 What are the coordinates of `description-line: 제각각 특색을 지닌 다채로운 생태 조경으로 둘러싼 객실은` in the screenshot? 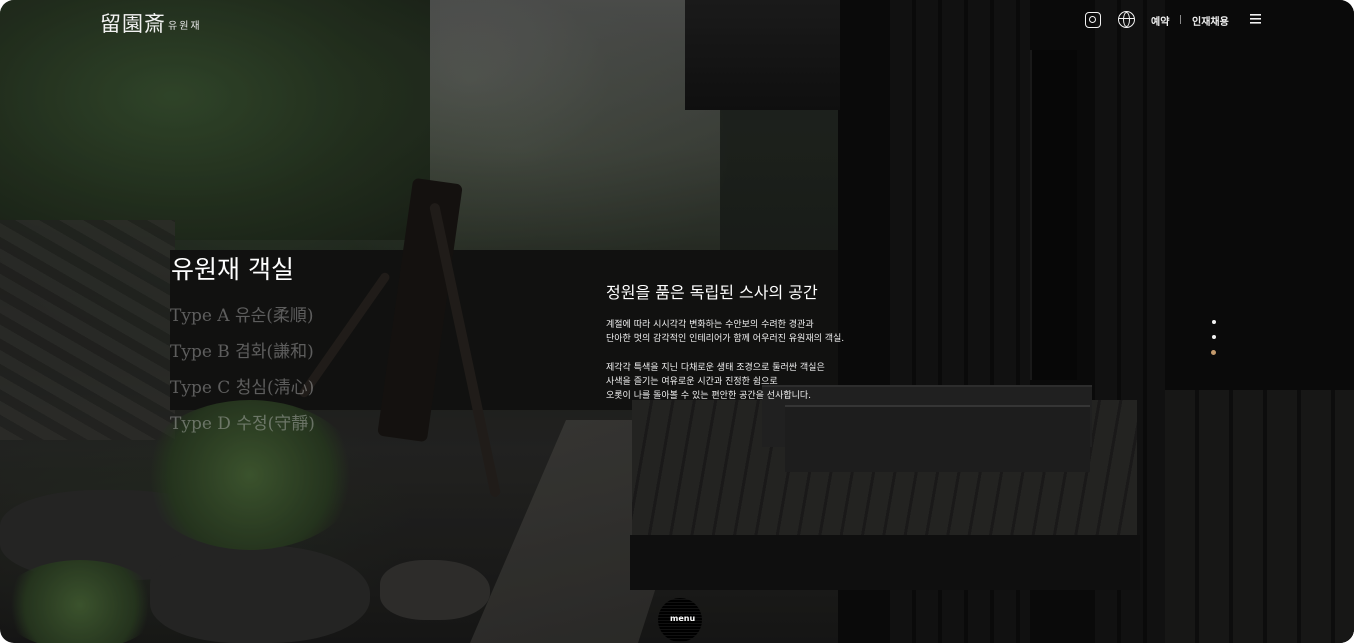 It's located at (715, 368).